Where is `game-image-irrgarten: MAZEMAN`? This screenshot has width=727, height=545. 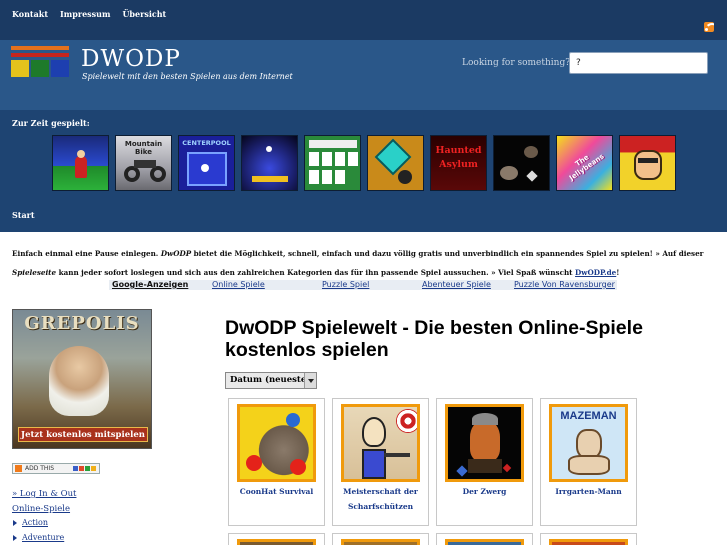
game-image-irrgarten: MAZEMAN is located at coordinates (588, 443).